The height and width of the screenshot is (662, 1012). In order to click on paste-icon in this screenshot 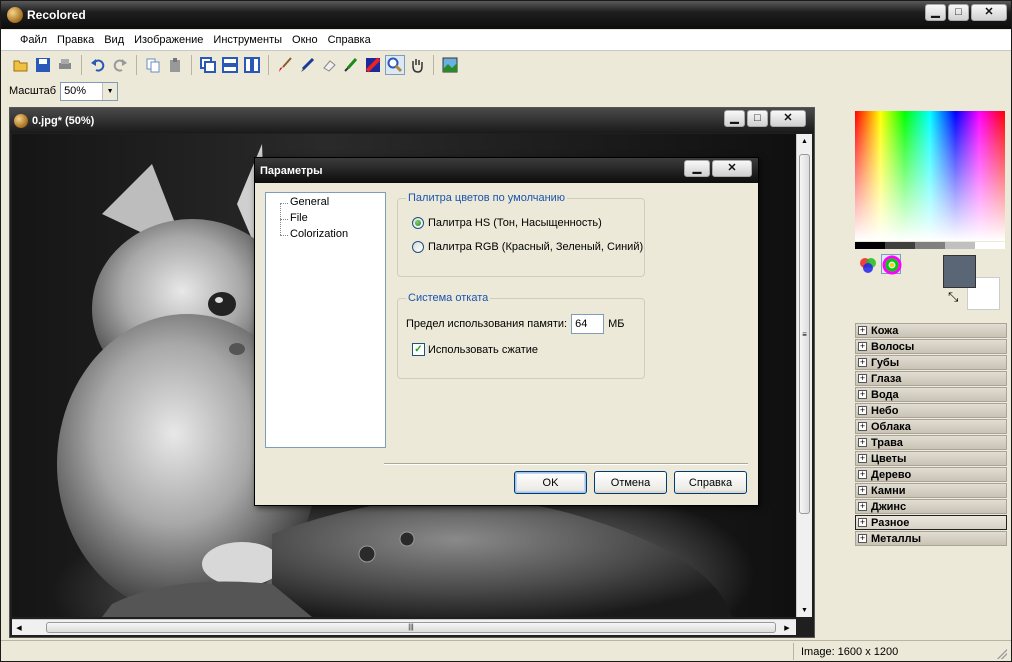, I will do `click(175, 65)`.